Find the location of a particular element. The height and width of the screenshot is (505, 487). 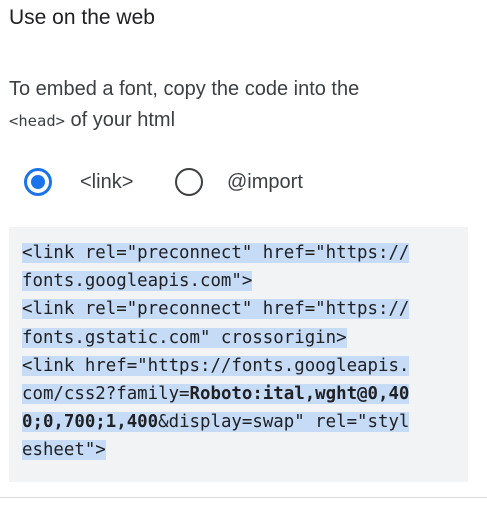

radio-link-option: <link> is located at coordinates (78, 182).